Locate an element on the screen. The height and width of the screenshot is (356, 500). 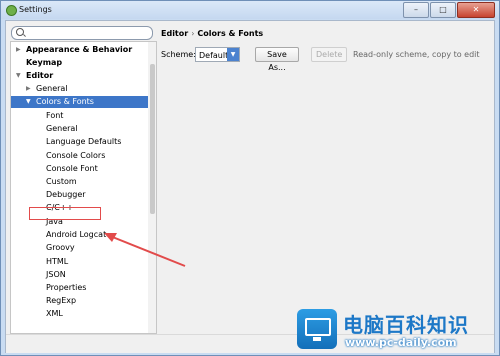
tree-item-label: Custom is located at coordinates (61, 181).